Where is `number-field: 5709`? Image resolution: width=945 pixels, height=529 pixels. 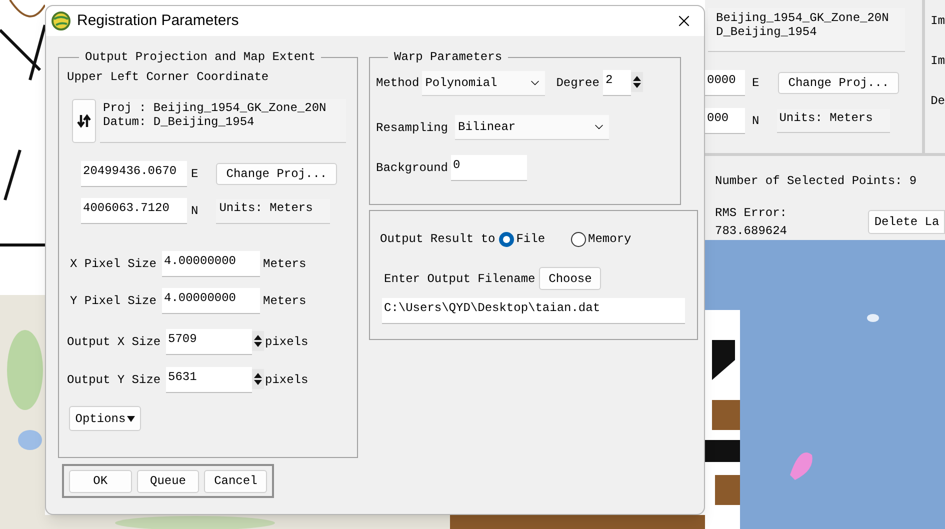 number-field: 5709 is located at coordinates (209, 342).